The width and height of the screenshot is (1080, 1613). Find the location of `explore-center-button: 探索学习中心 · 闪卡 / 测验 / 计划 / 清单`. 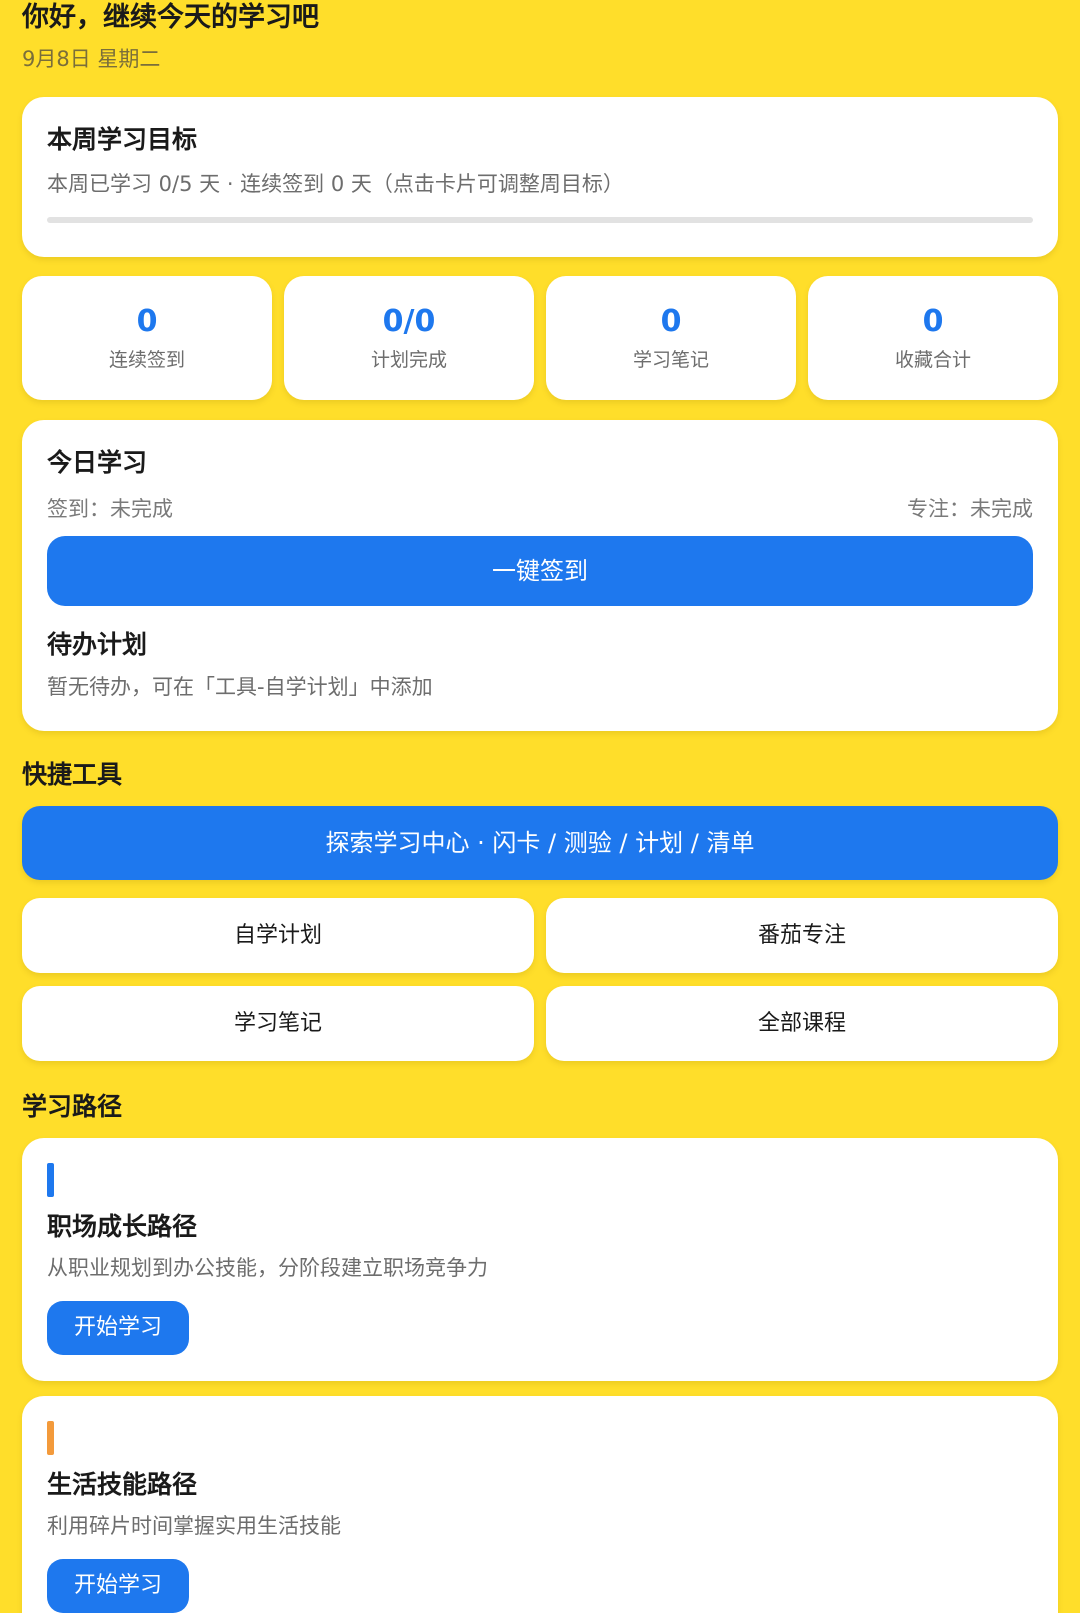

explore-center-button: 探索学习中心 · 闪卡 / 测验 / 计划 / 清单 is located at coordinates (540, 843).